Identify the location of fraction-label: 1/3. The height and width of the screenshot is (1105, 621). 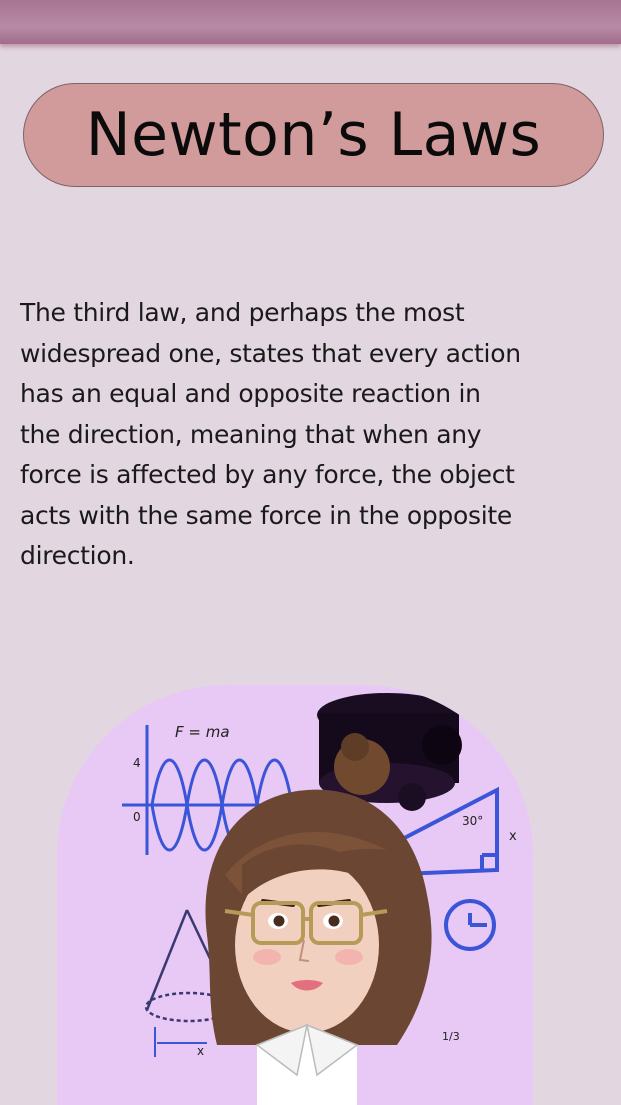
(451, 1036).